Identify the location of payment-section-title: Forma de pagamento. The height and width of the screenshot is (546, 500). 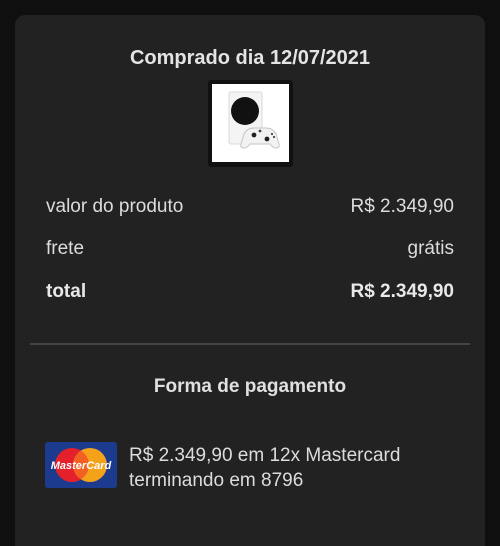
(250, 386).